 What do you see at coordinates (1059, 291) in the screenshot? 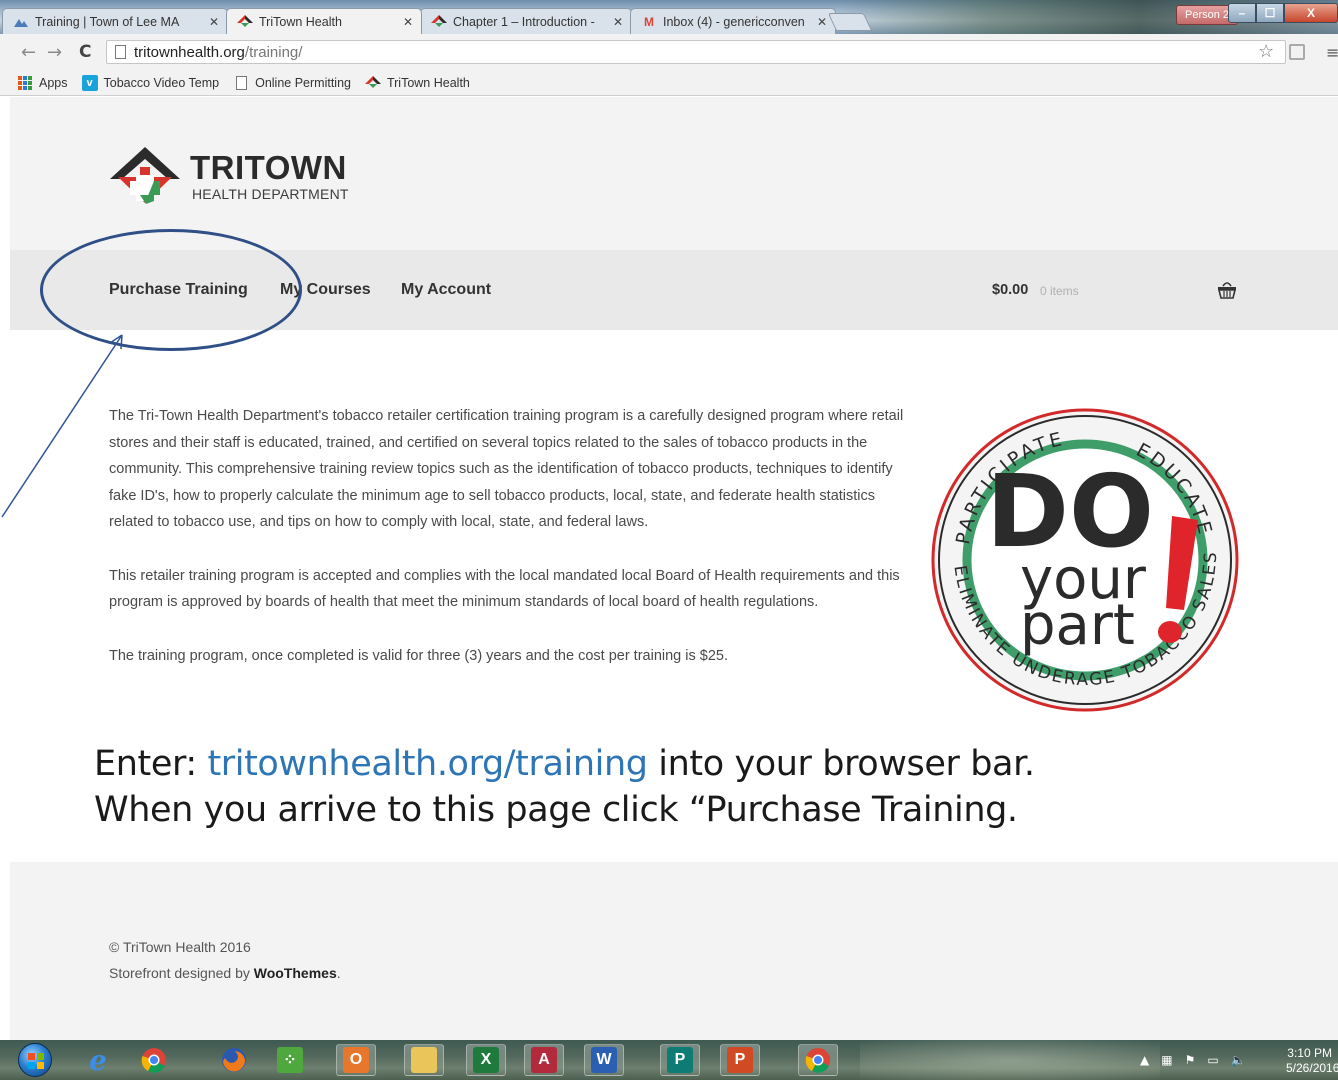
I see `cart-item-count: 0 items` at bounding box center [1059, 291].